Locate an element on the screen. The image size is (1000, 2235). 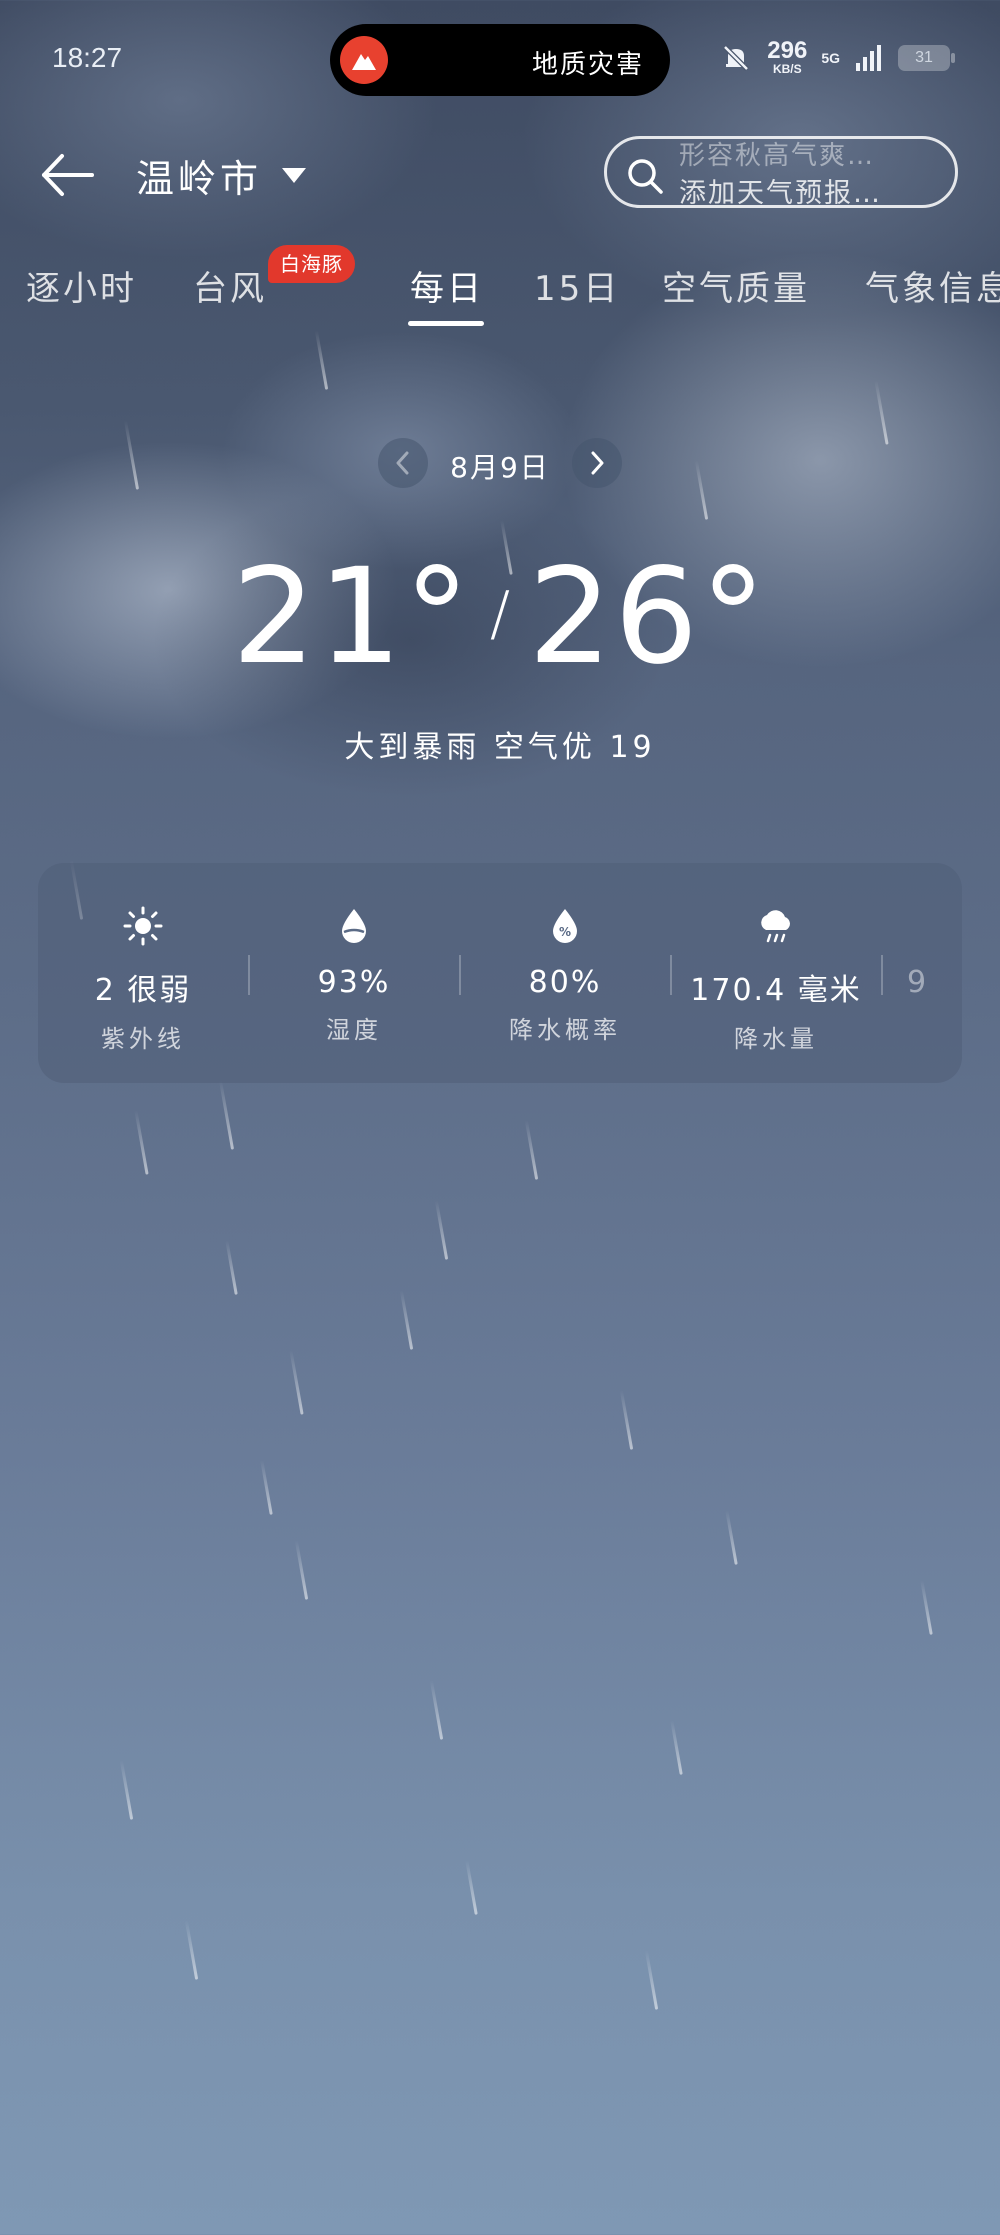
mountain-alert-icon is located at coordinates (364, 60).